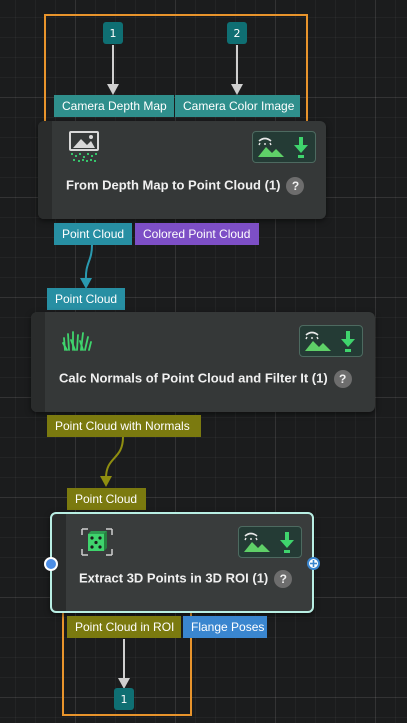  I want to click on output-port-point-cloud-with-normals: Point Cloud with Normals, so click(124, 426).